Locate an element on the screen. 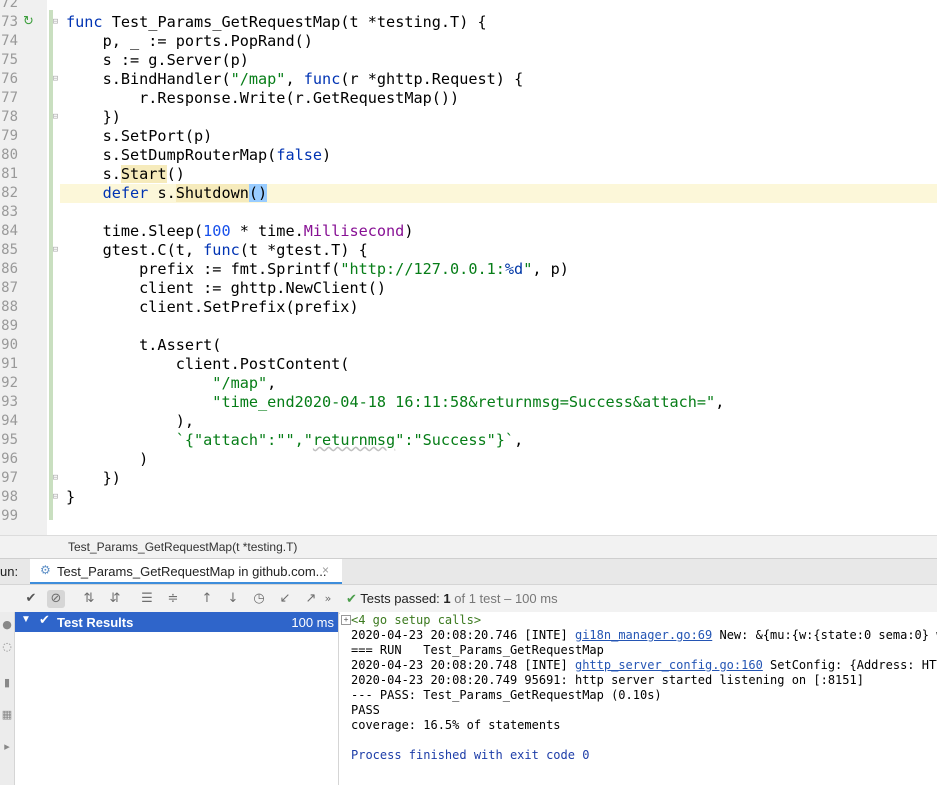 The width and height of the screenshot is (937, 785). line-number: 79 is located at coordinates (9, 136).